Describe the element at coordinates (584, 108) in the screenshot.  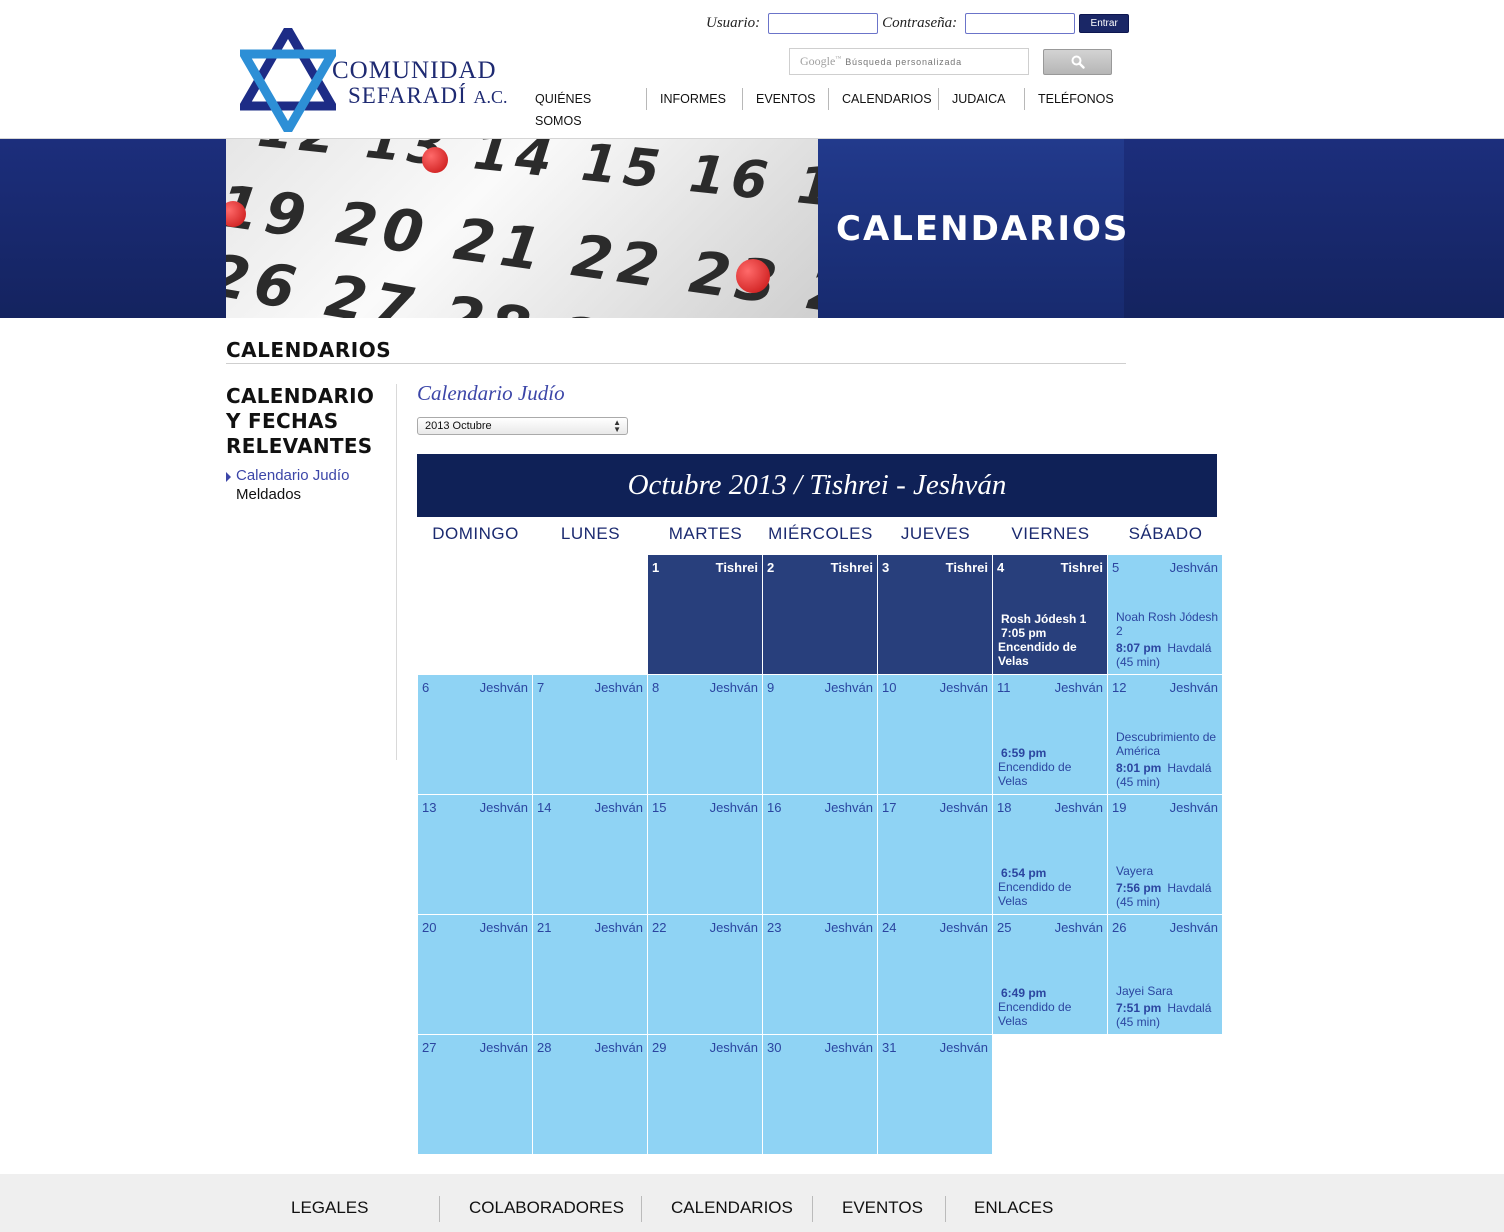
I see `nav-quienes-somos: QUIÉNES SOMOS` at that location.